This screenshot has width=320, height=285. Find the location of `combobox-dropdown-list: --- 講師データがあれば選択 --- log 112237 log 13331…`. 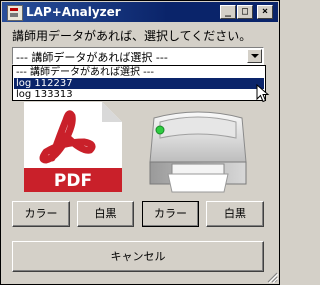

combobox-dropdown-list: --- 講師データがあれば選択 --- log 112237 log 13331… is located at coordinates (139, 83).